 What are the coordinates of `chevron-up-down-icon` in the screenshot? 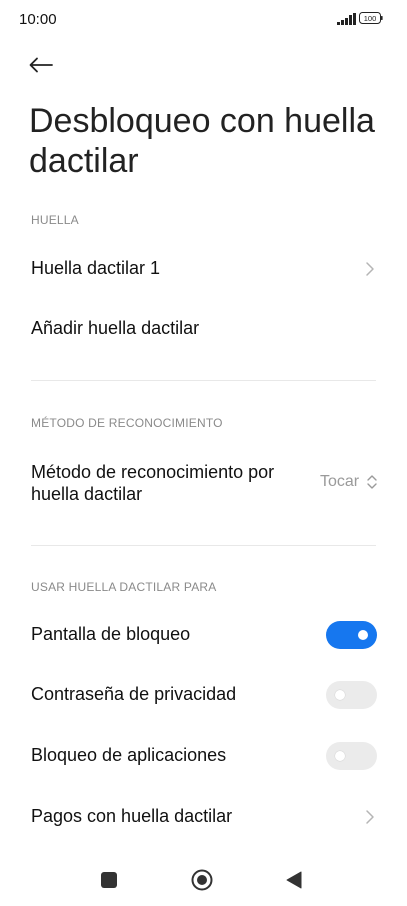 It's located at (372, 482).